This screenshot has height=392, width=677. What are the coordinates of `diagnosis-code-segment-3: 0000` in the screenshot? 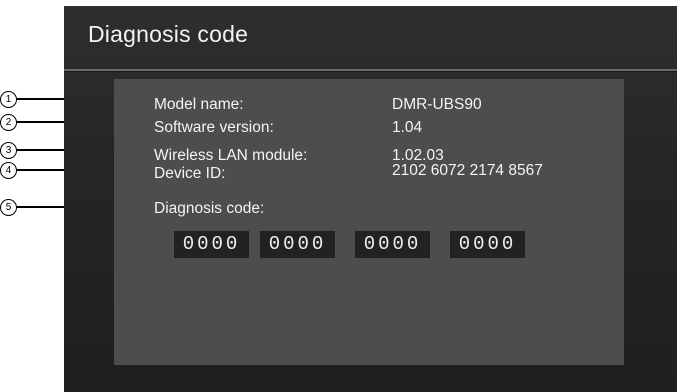 It's located at (392, 244).